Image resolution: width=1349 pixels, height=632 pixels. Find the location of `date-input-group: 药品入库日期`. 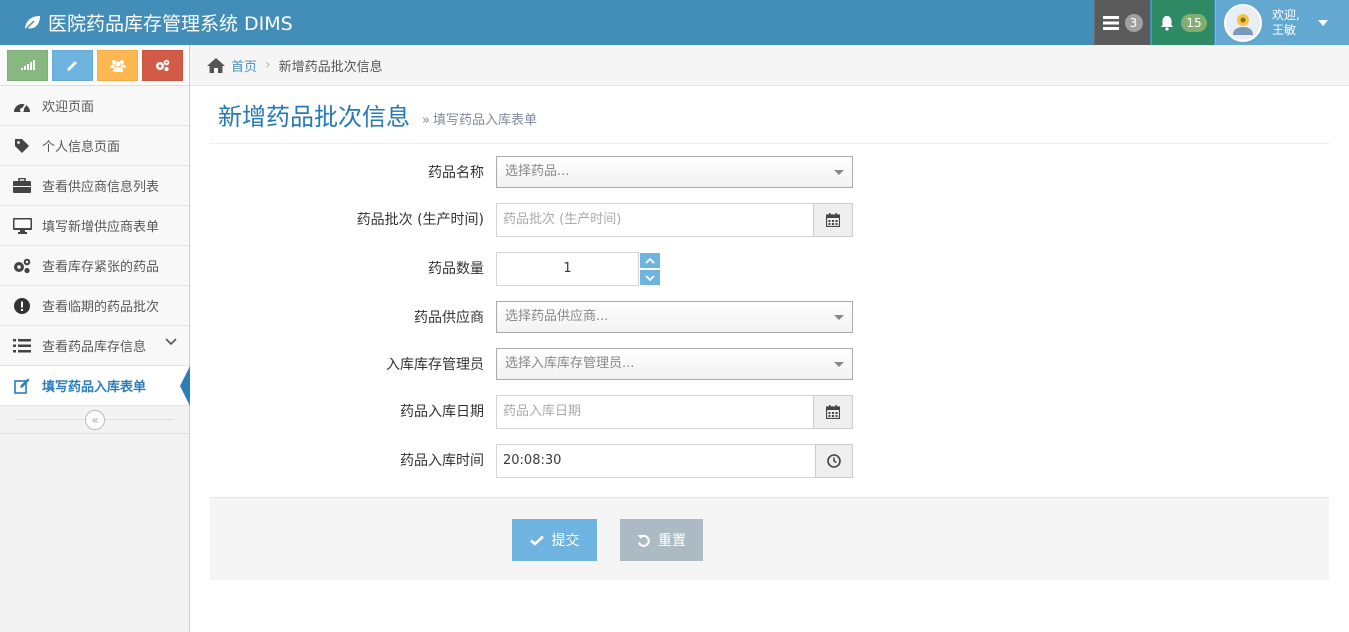

date-input-group: 药品入库日期 is located at coordinates (674, 412).